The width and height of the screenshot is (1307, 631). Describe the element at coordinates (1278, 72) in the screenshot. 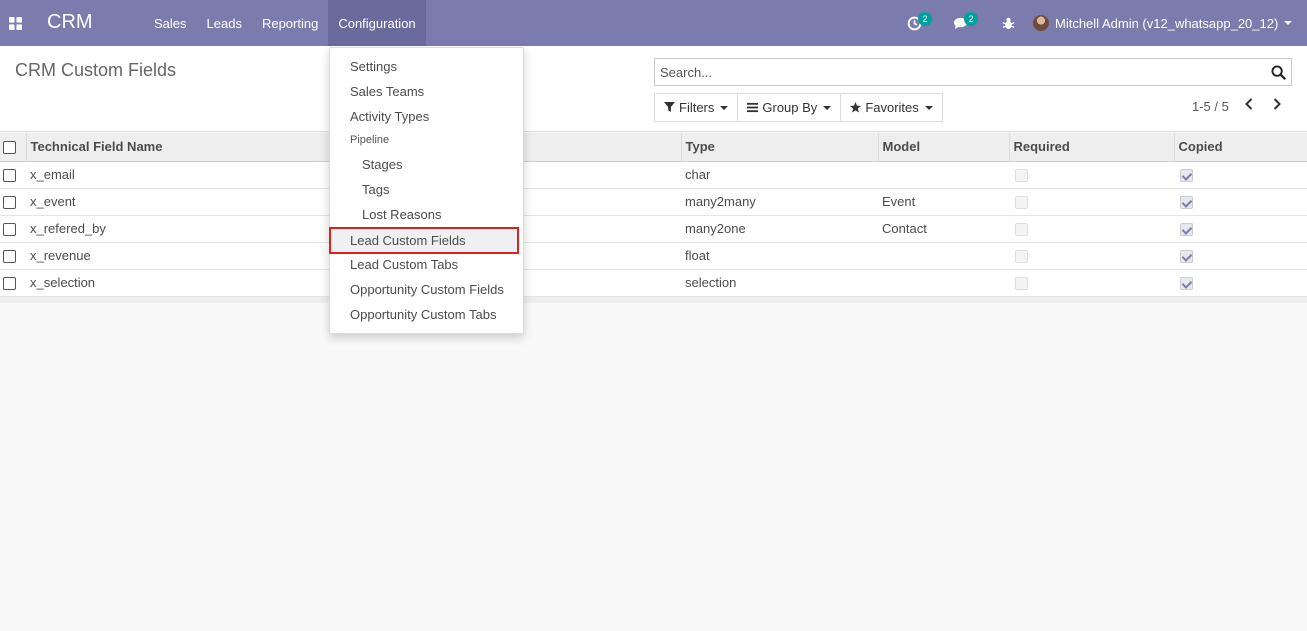

I see `search-icon` at that location.